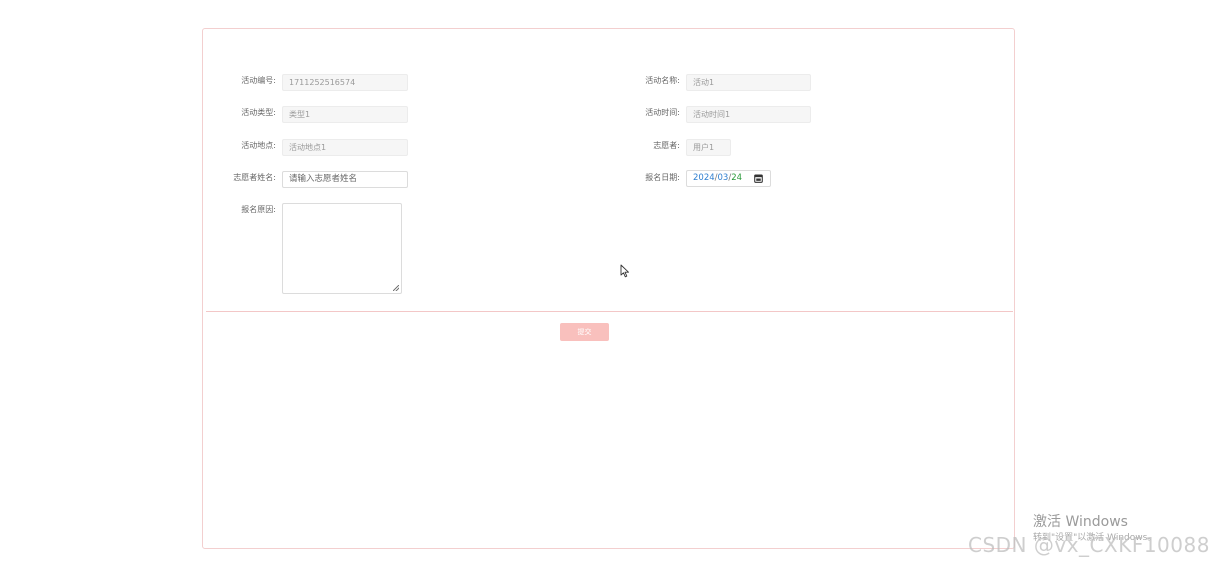 This screenshot has width=1217, height=567. I want to click on volunteer-field: 用户1, so click(708, 147).